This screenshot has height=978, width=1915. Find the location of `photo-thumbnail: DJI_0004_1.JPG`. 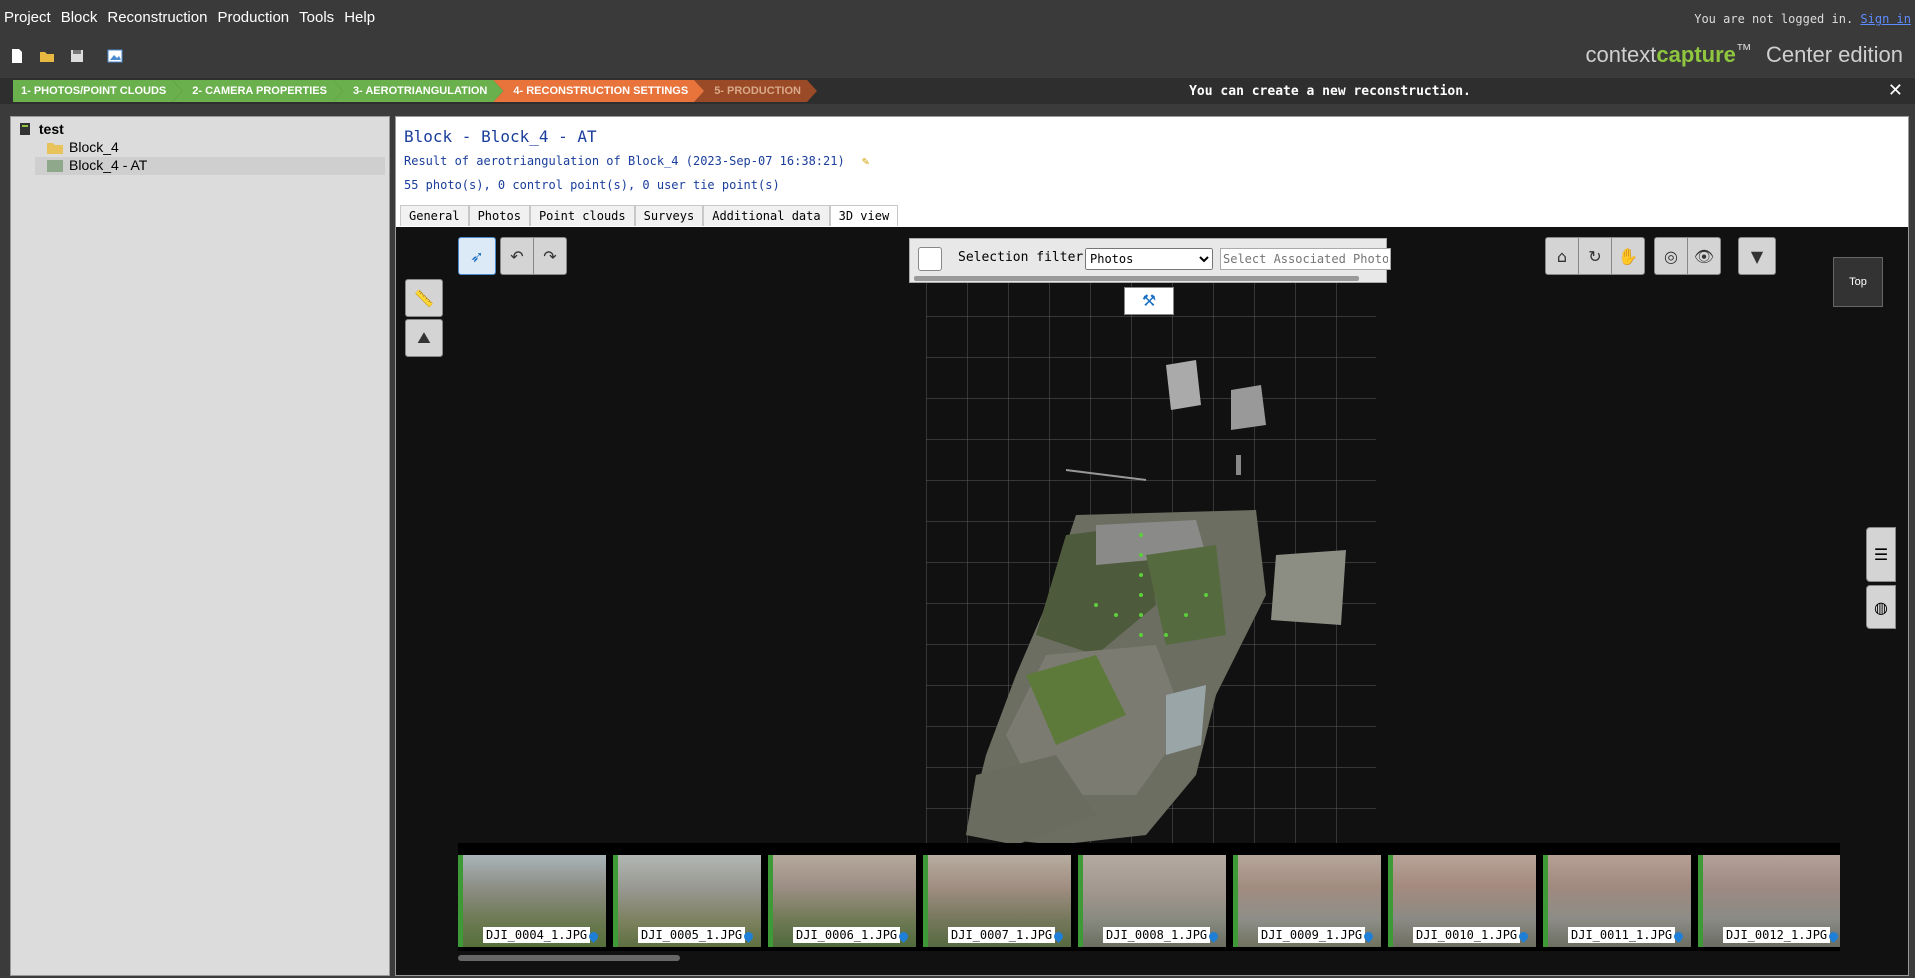

photo-thumbnail: DJI_0004_1.JPG is located at coordinates (532, 901).